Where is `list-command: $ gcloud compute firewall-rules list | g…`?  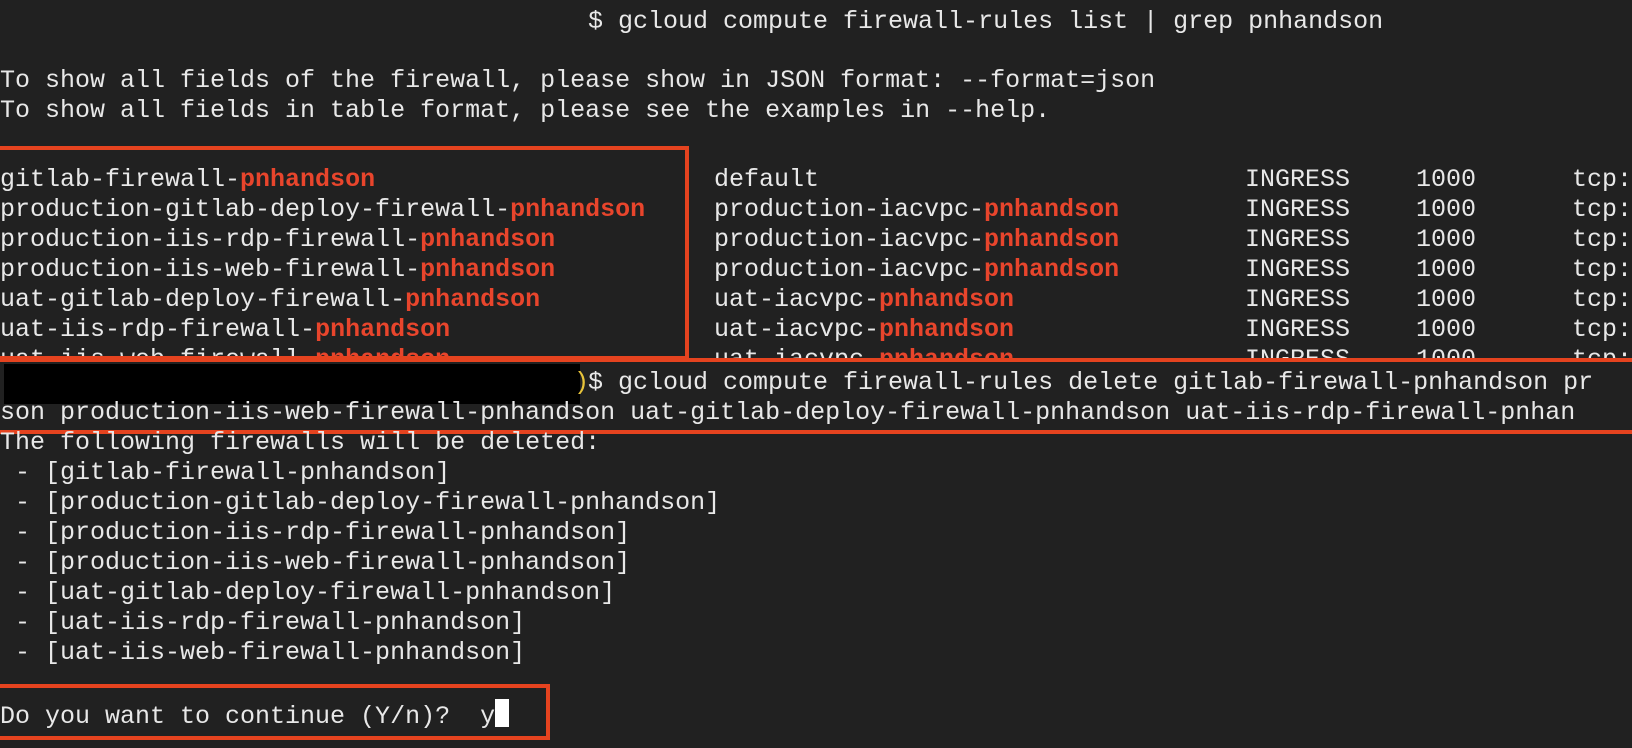
list-command: $ gcloud compute firewall-rules list | g… is located at coordinates (986, 21).